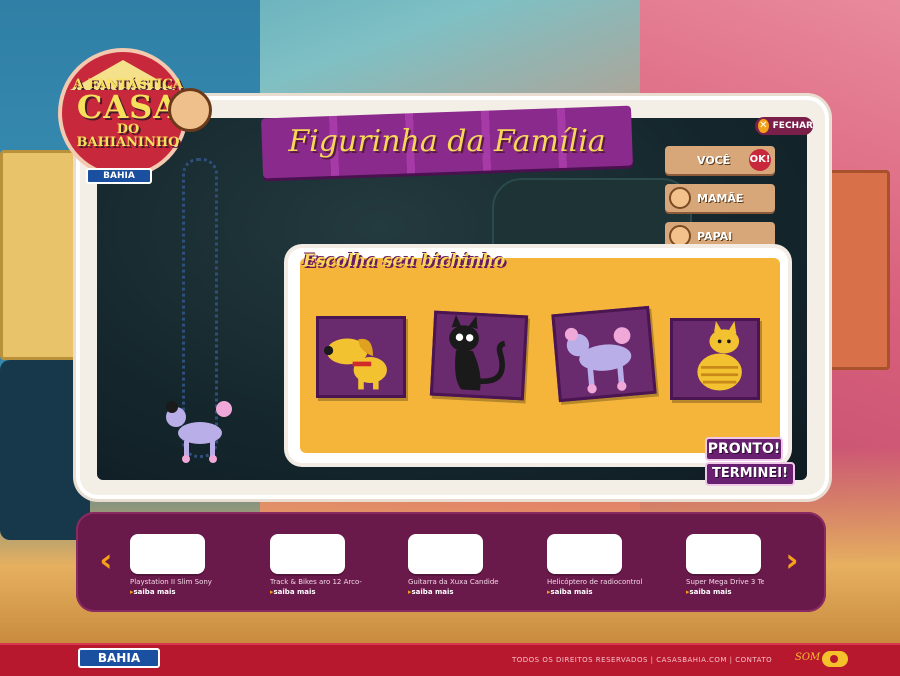  What do you see at coordinates (835, 659) in the screenshot?
I see `speaker-icon` at bounding box center [835, 659].